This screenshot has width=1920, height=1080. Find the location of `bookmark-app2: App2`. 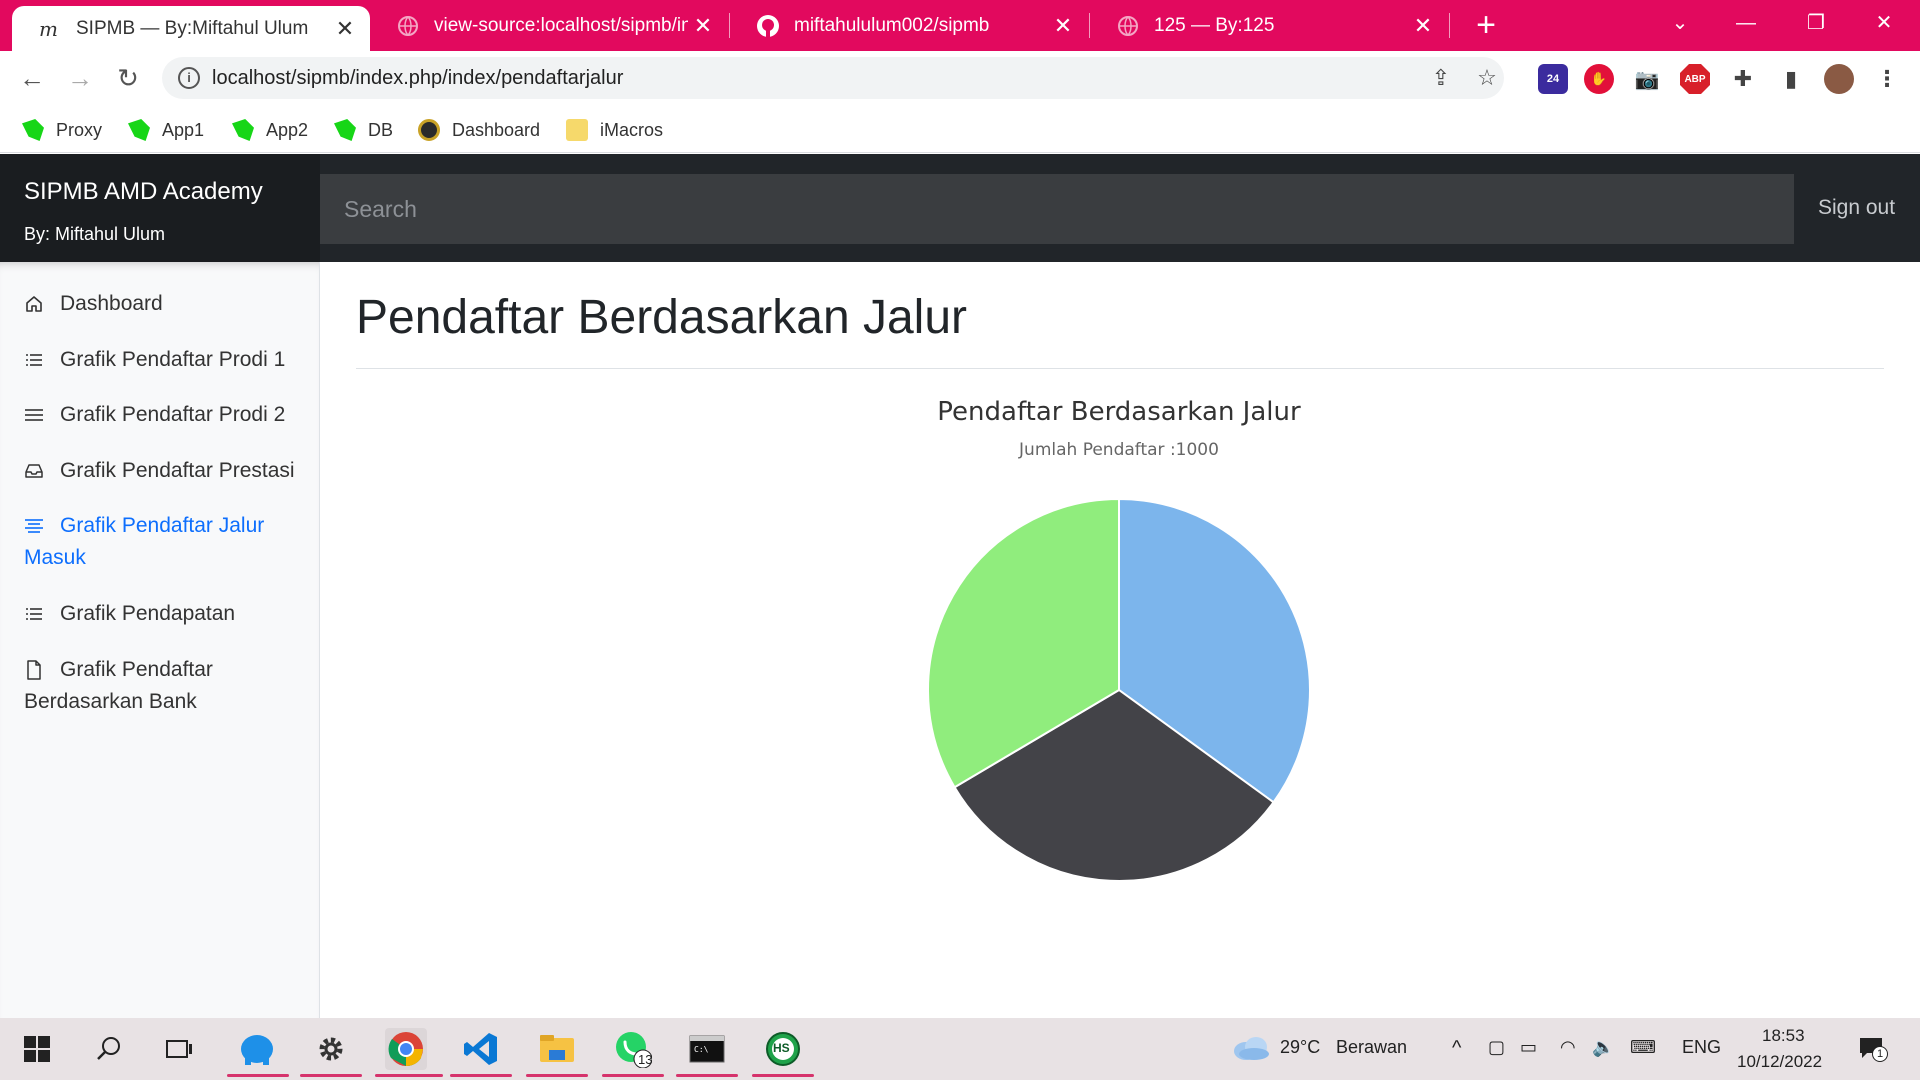

bookmark-app2: App2 is located at coordinates (270, 130).